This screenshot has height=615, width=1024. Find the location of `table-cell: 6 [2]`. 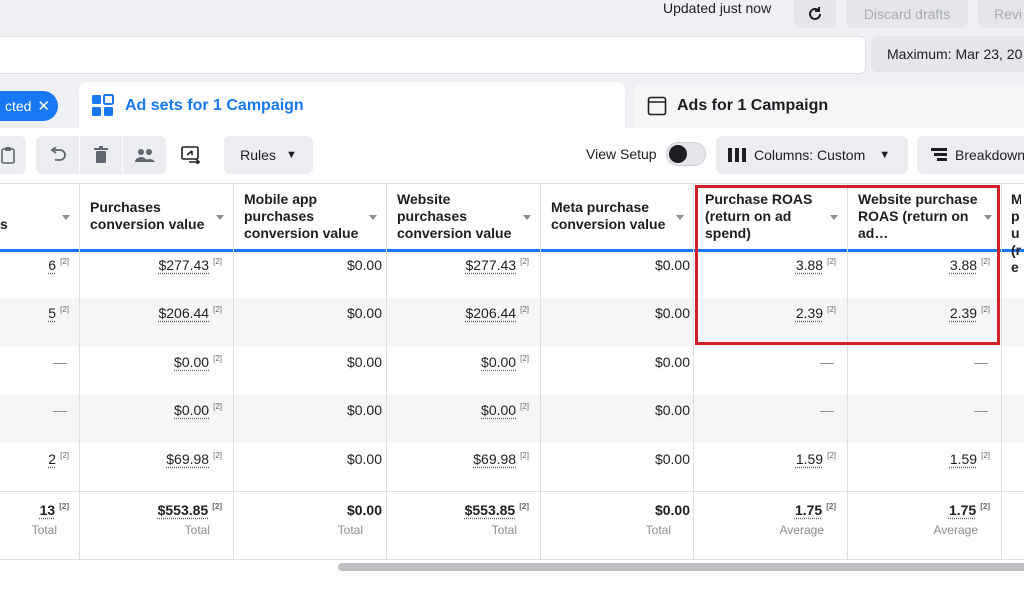

table-cell: 6 [2] is located at coordinates (58, 265).